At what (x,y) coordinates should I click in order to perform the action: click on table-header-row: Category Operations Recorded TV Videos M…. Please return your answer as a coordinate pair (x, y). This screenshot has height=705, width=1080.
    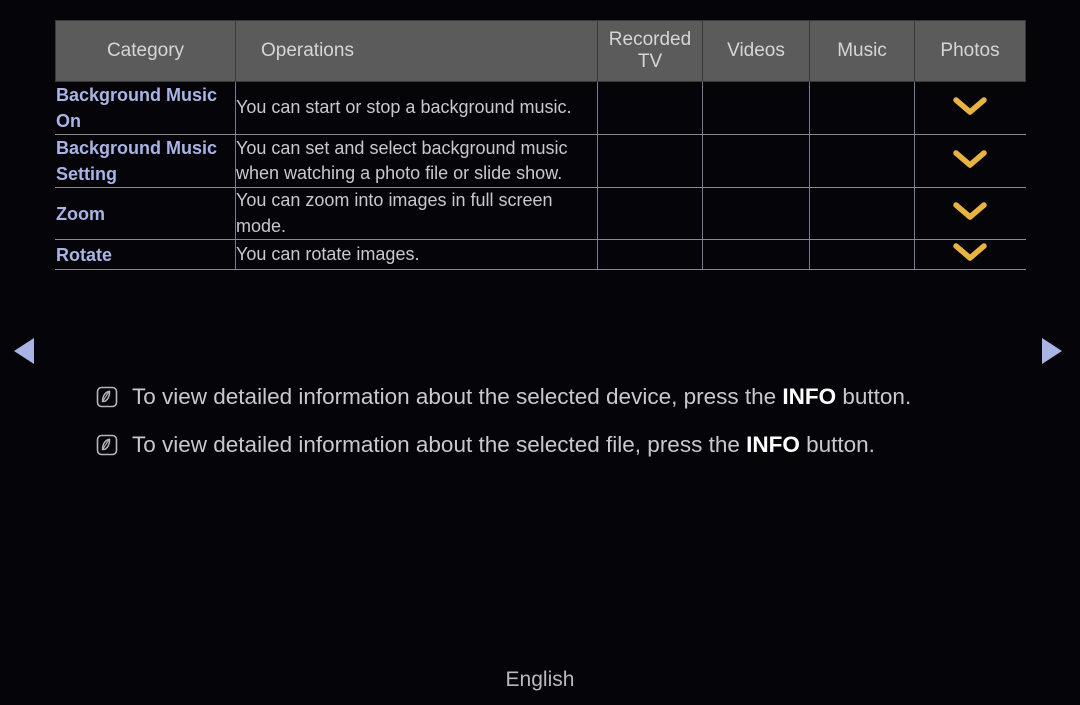
    Looking at the image, I should click on (540, 51).